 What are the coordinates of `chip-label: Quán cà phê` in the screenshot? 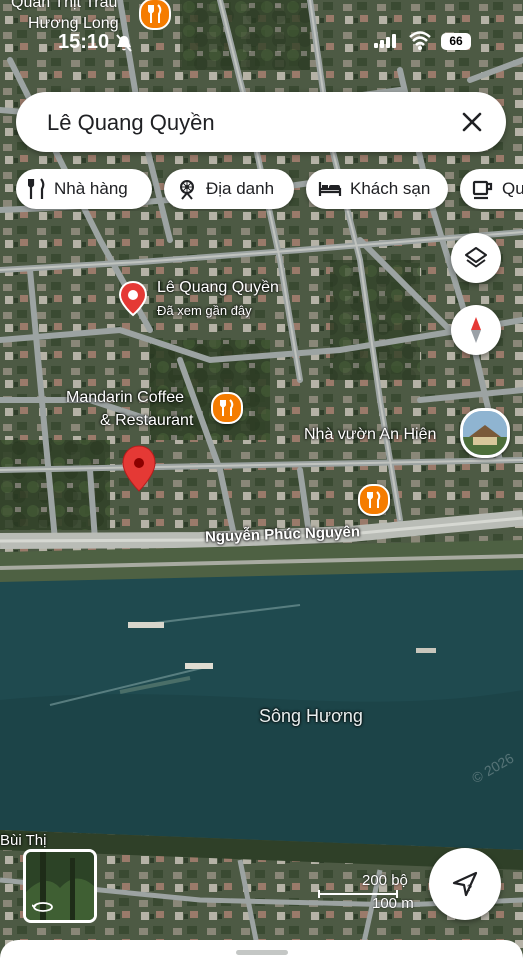 It's located at (512, 188).